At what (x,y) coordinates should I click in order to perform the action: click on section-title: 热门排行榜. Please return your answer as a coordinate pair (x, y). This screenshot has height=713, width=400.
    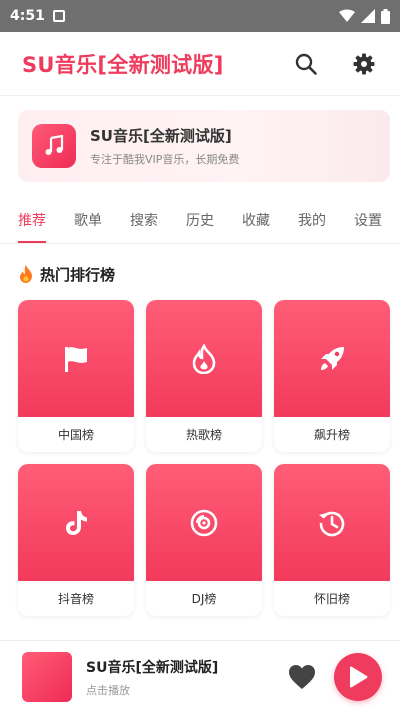
    Looking at the image, I should click on (78, 274).